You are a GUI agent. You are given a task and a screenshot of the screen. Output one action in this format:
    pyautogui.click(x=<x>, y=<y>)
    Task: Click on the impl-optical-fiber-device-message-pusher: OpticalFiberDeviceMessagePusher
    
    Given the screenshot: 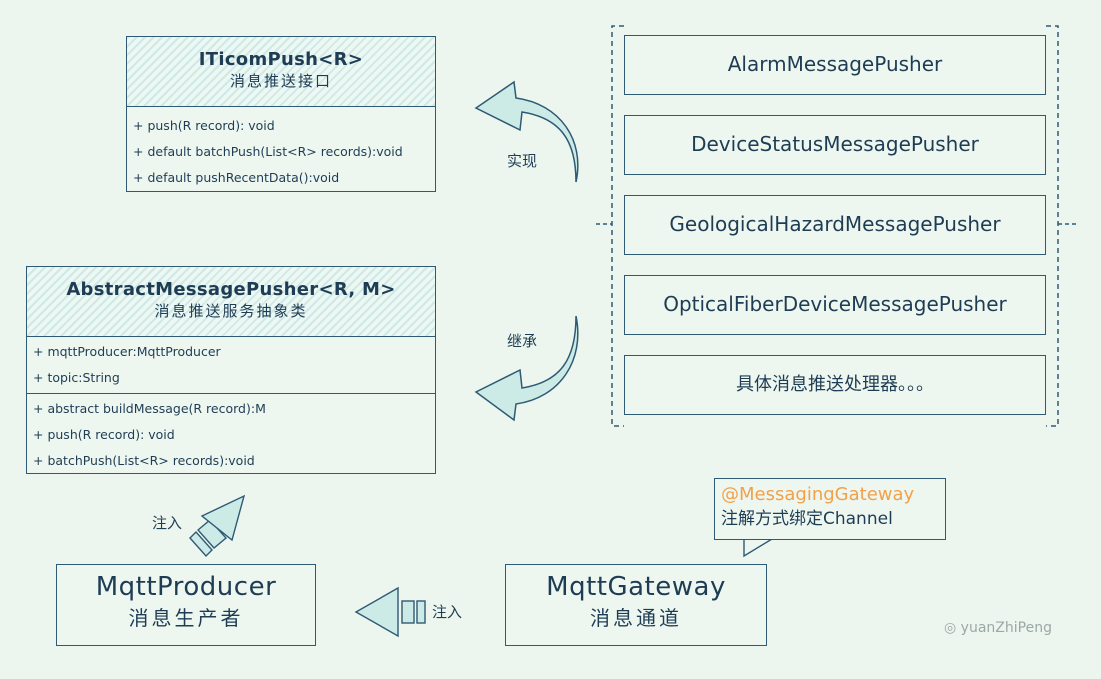 What is the action you would take?
    pyautogui.click(x=835, y=305)
    